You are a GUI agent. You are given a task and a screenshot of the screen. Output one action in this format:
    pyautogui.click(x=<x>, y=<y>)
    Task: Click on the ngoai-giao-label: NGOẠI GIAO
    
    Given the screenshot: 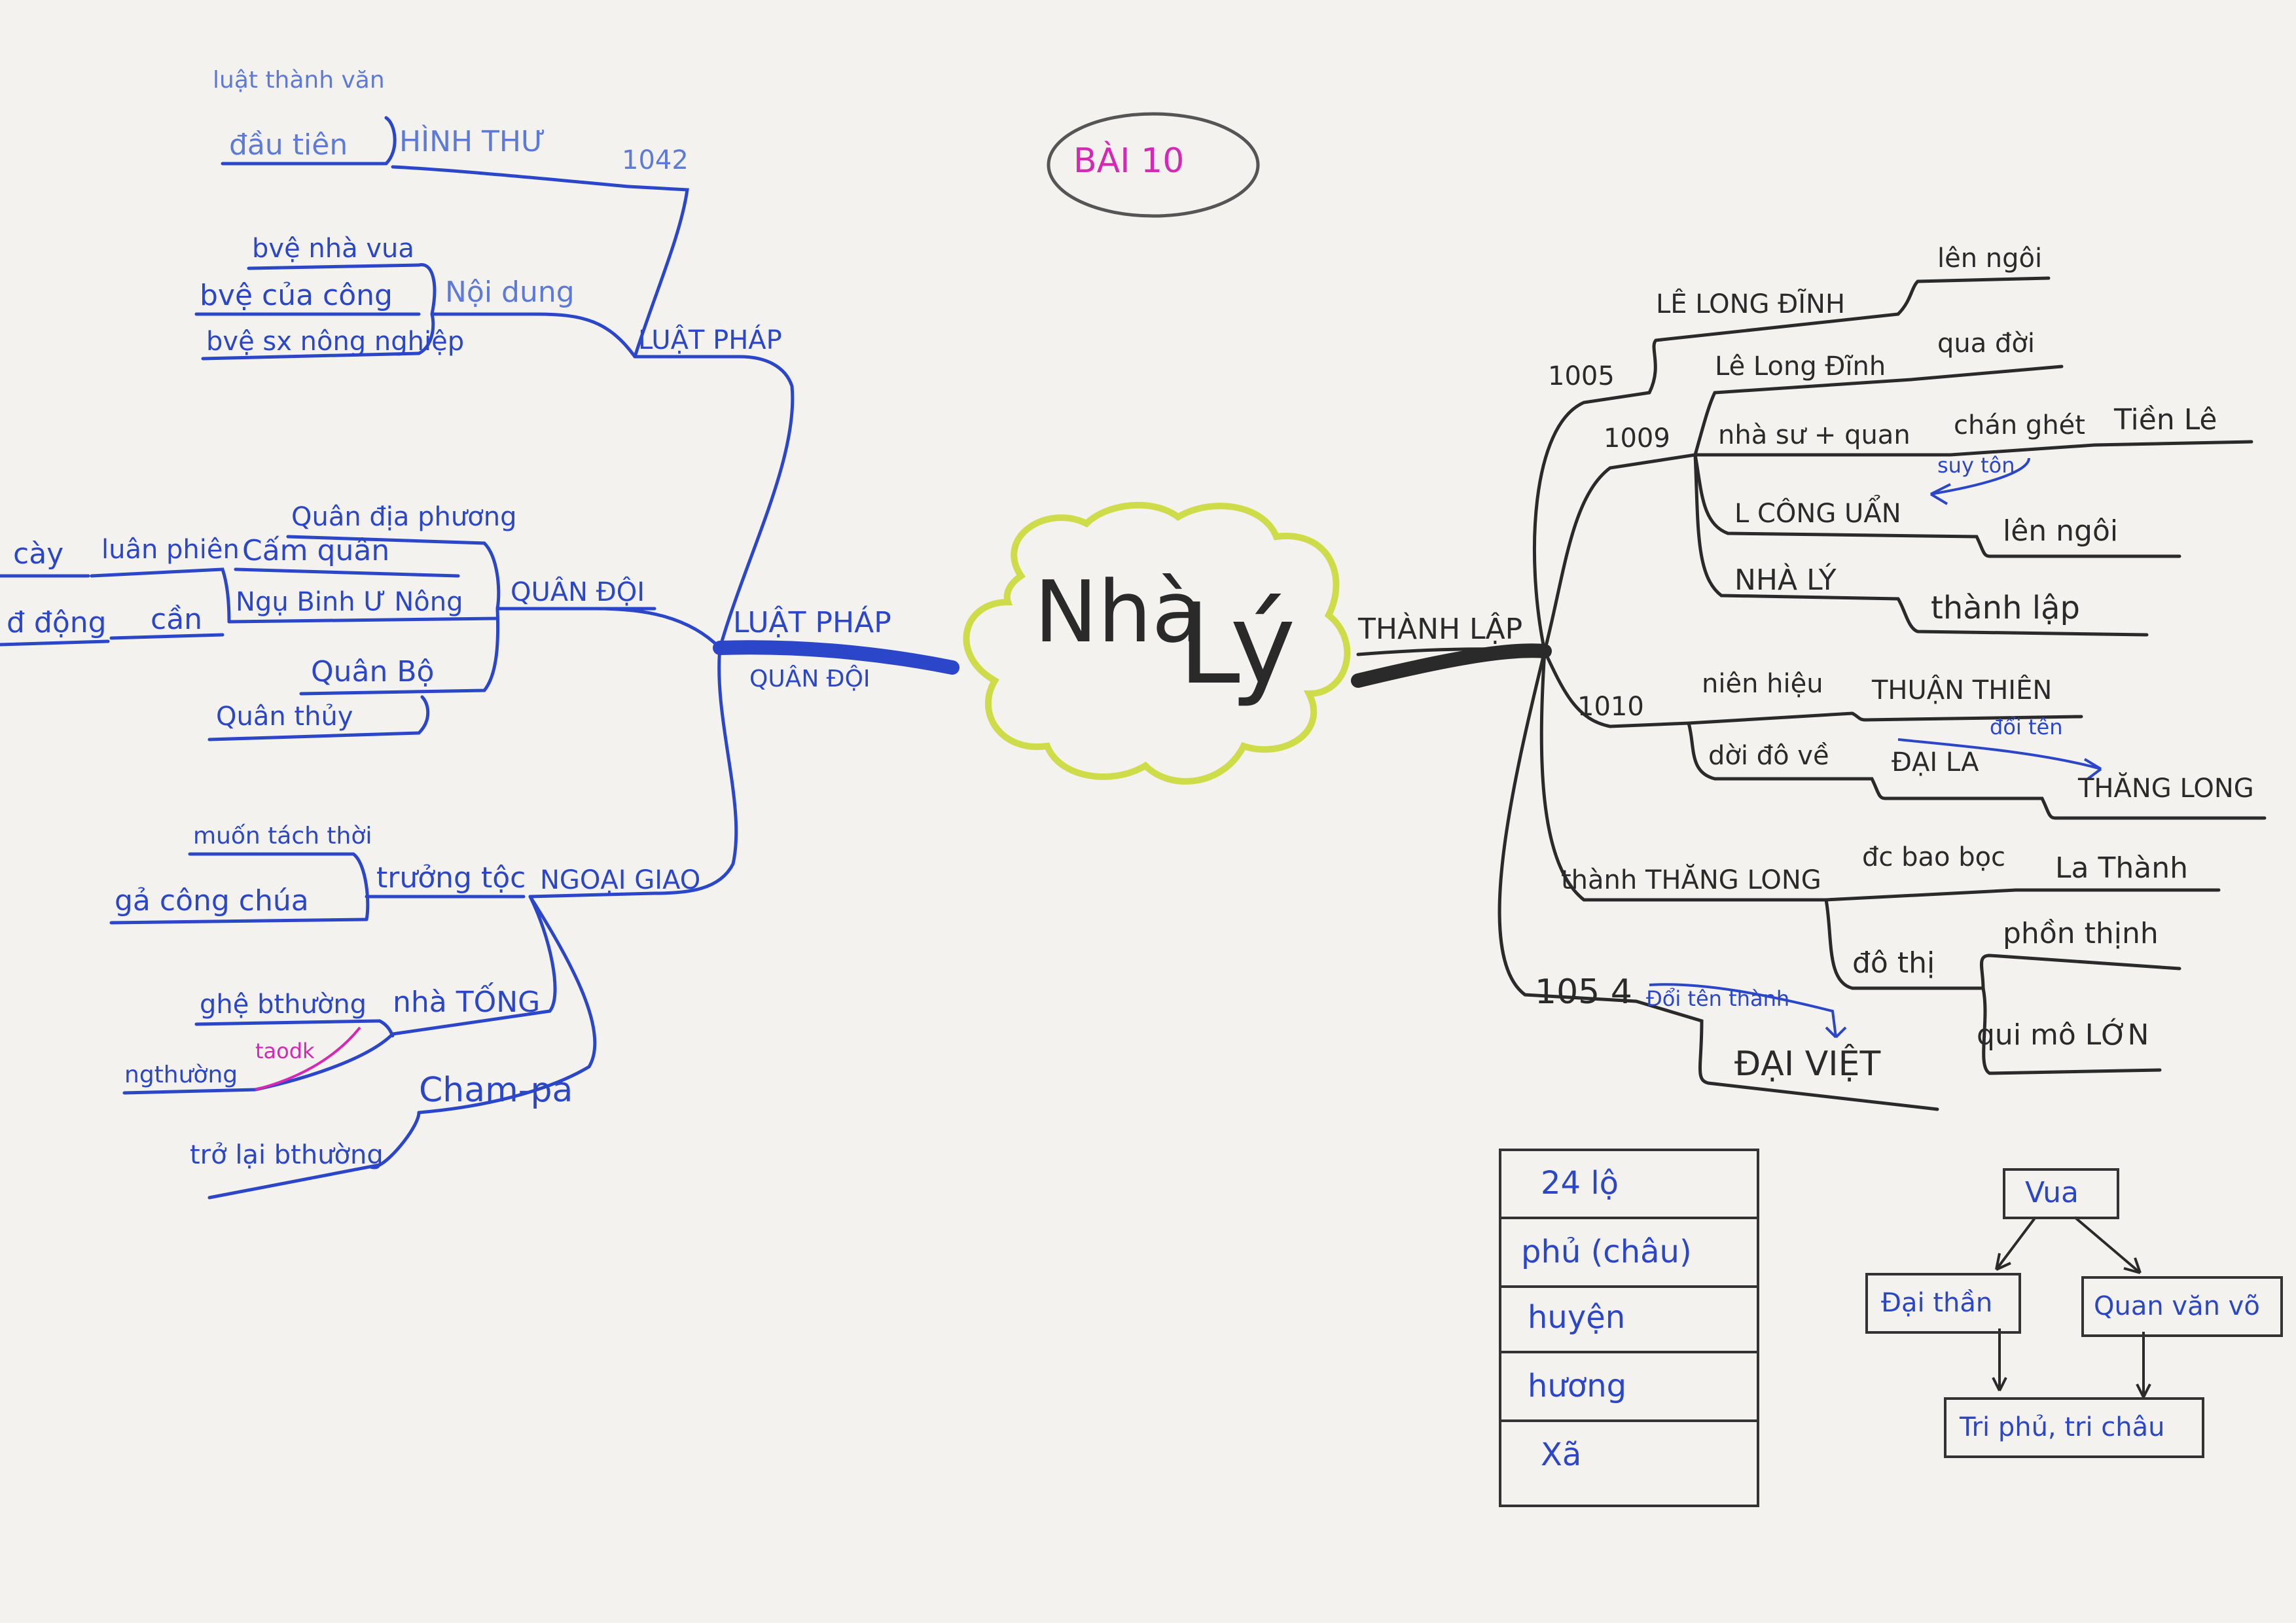 What is the action you would take?
    pyautogui.click(x=620, y=880)
    